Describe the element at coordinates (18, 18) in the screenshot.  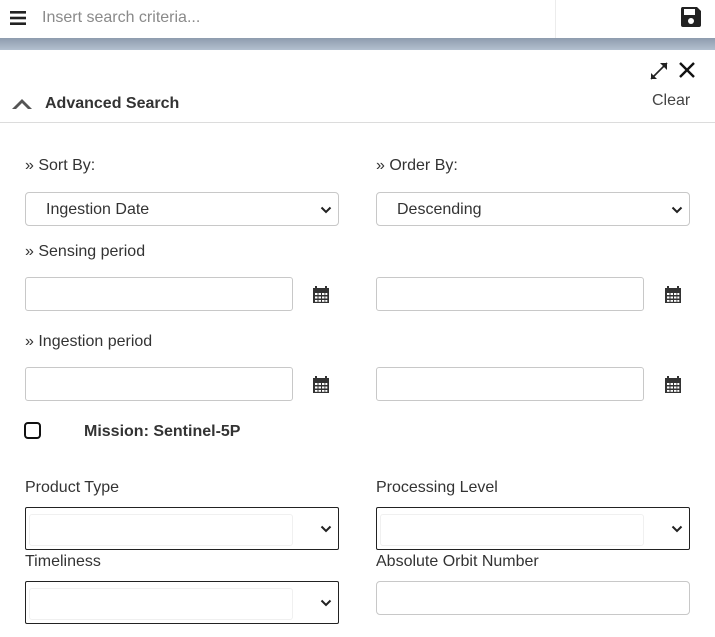
I see `hamburger-menu-icon` at that location.